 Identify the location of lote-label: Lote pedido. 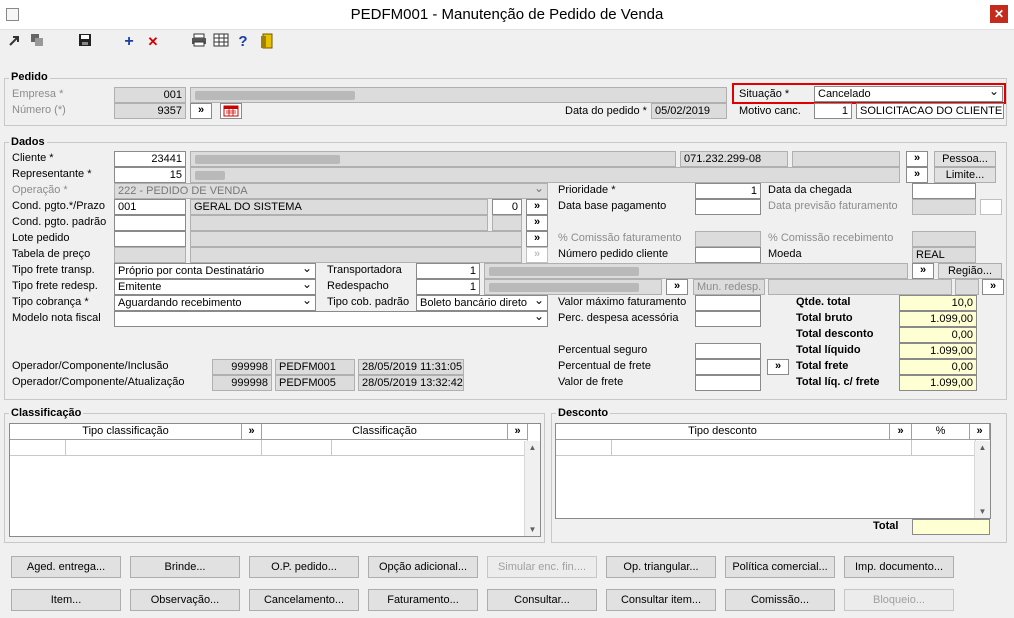
(41, 238).